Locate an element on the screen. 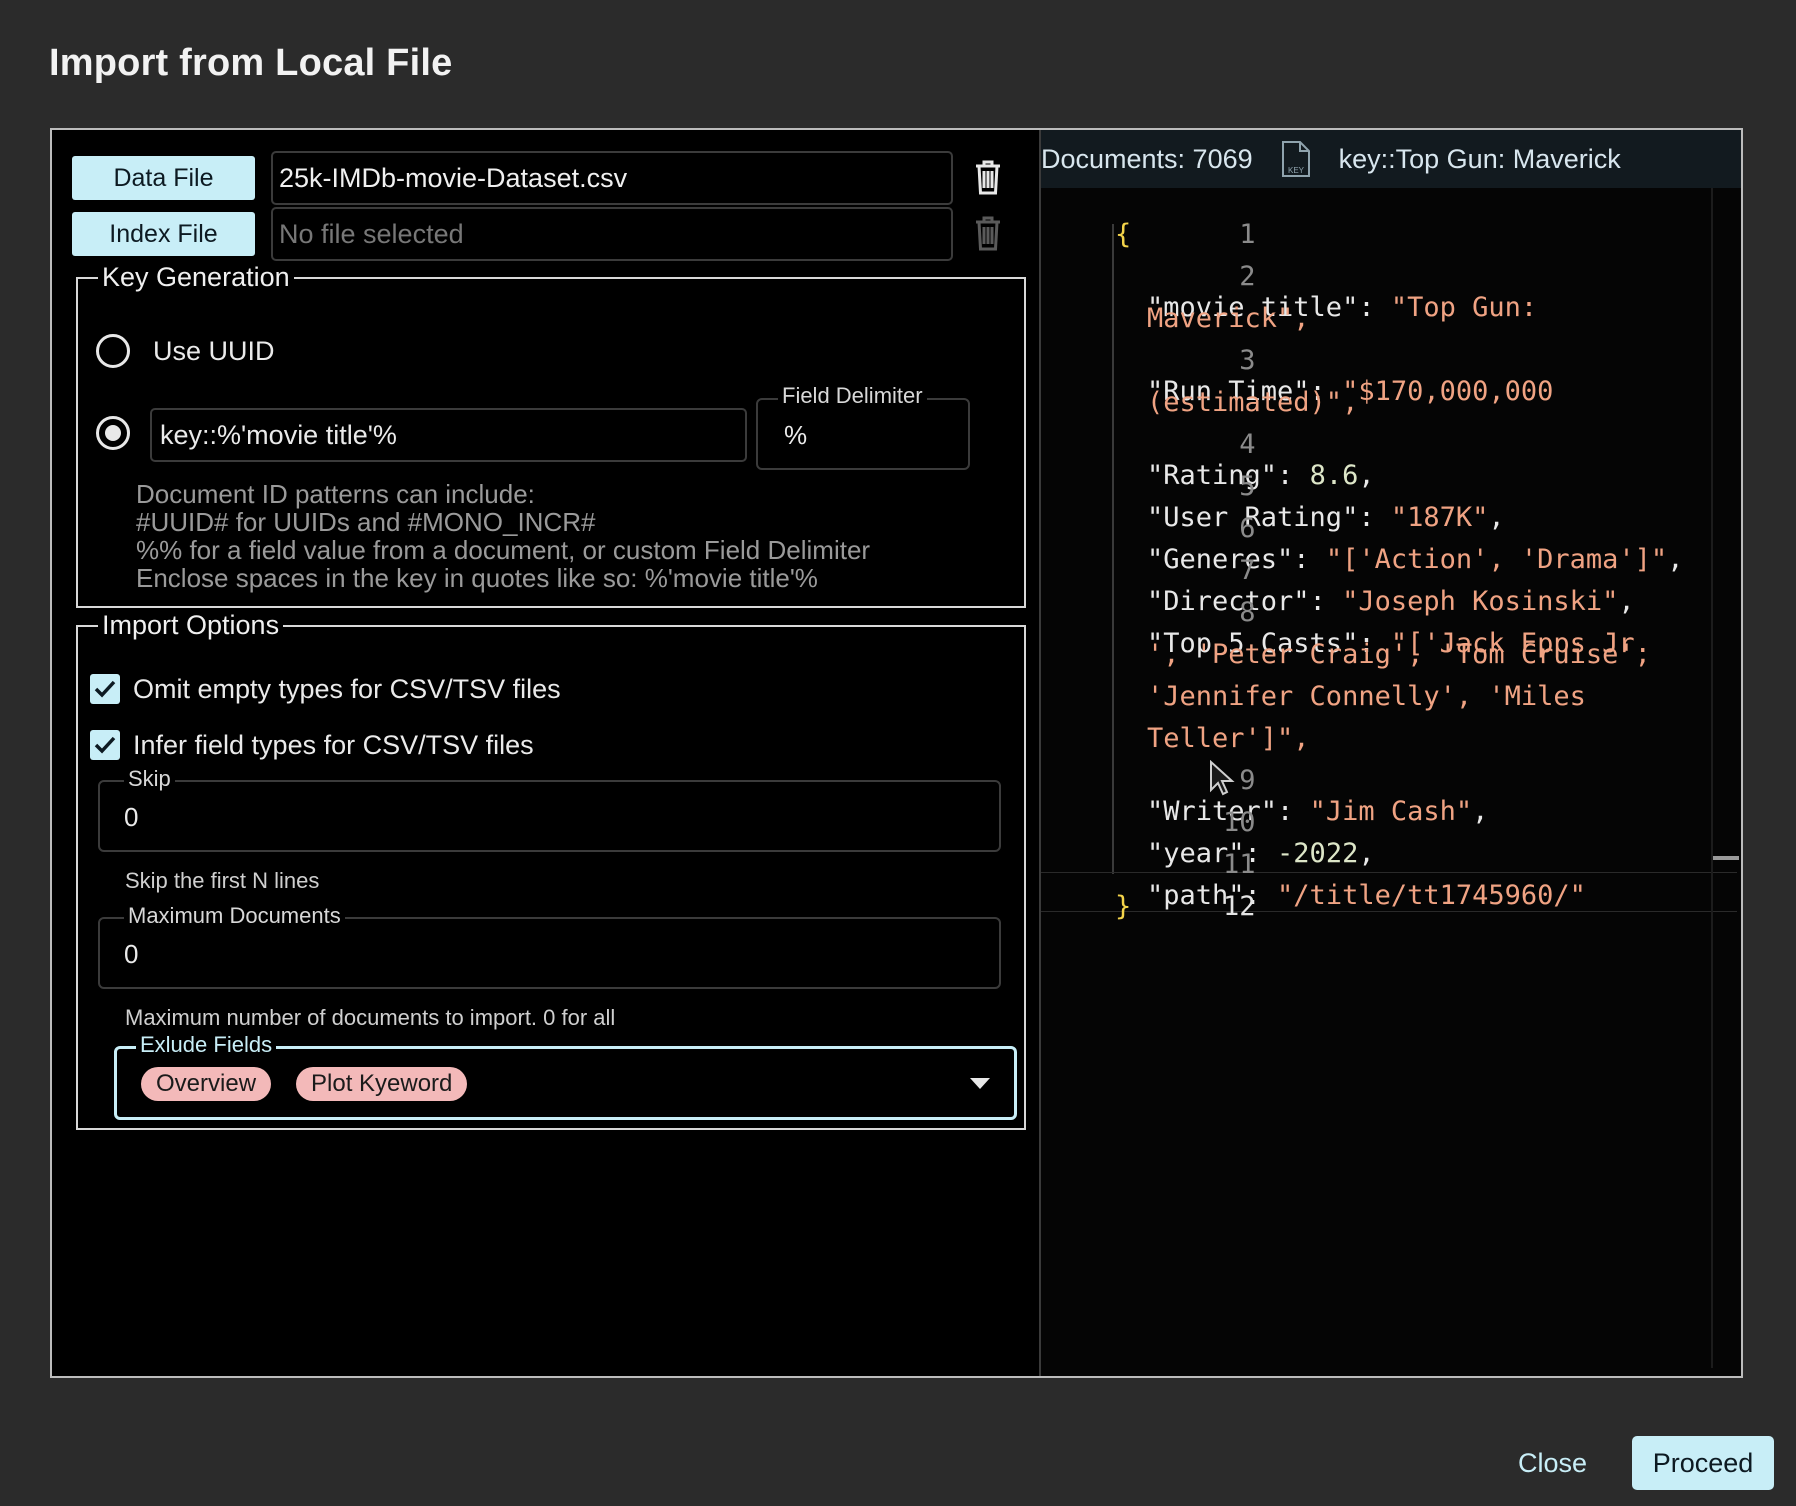 This screenshot has height=1506, width=1796. mouse-cursor-icon is located at coordinates (1222, 778).